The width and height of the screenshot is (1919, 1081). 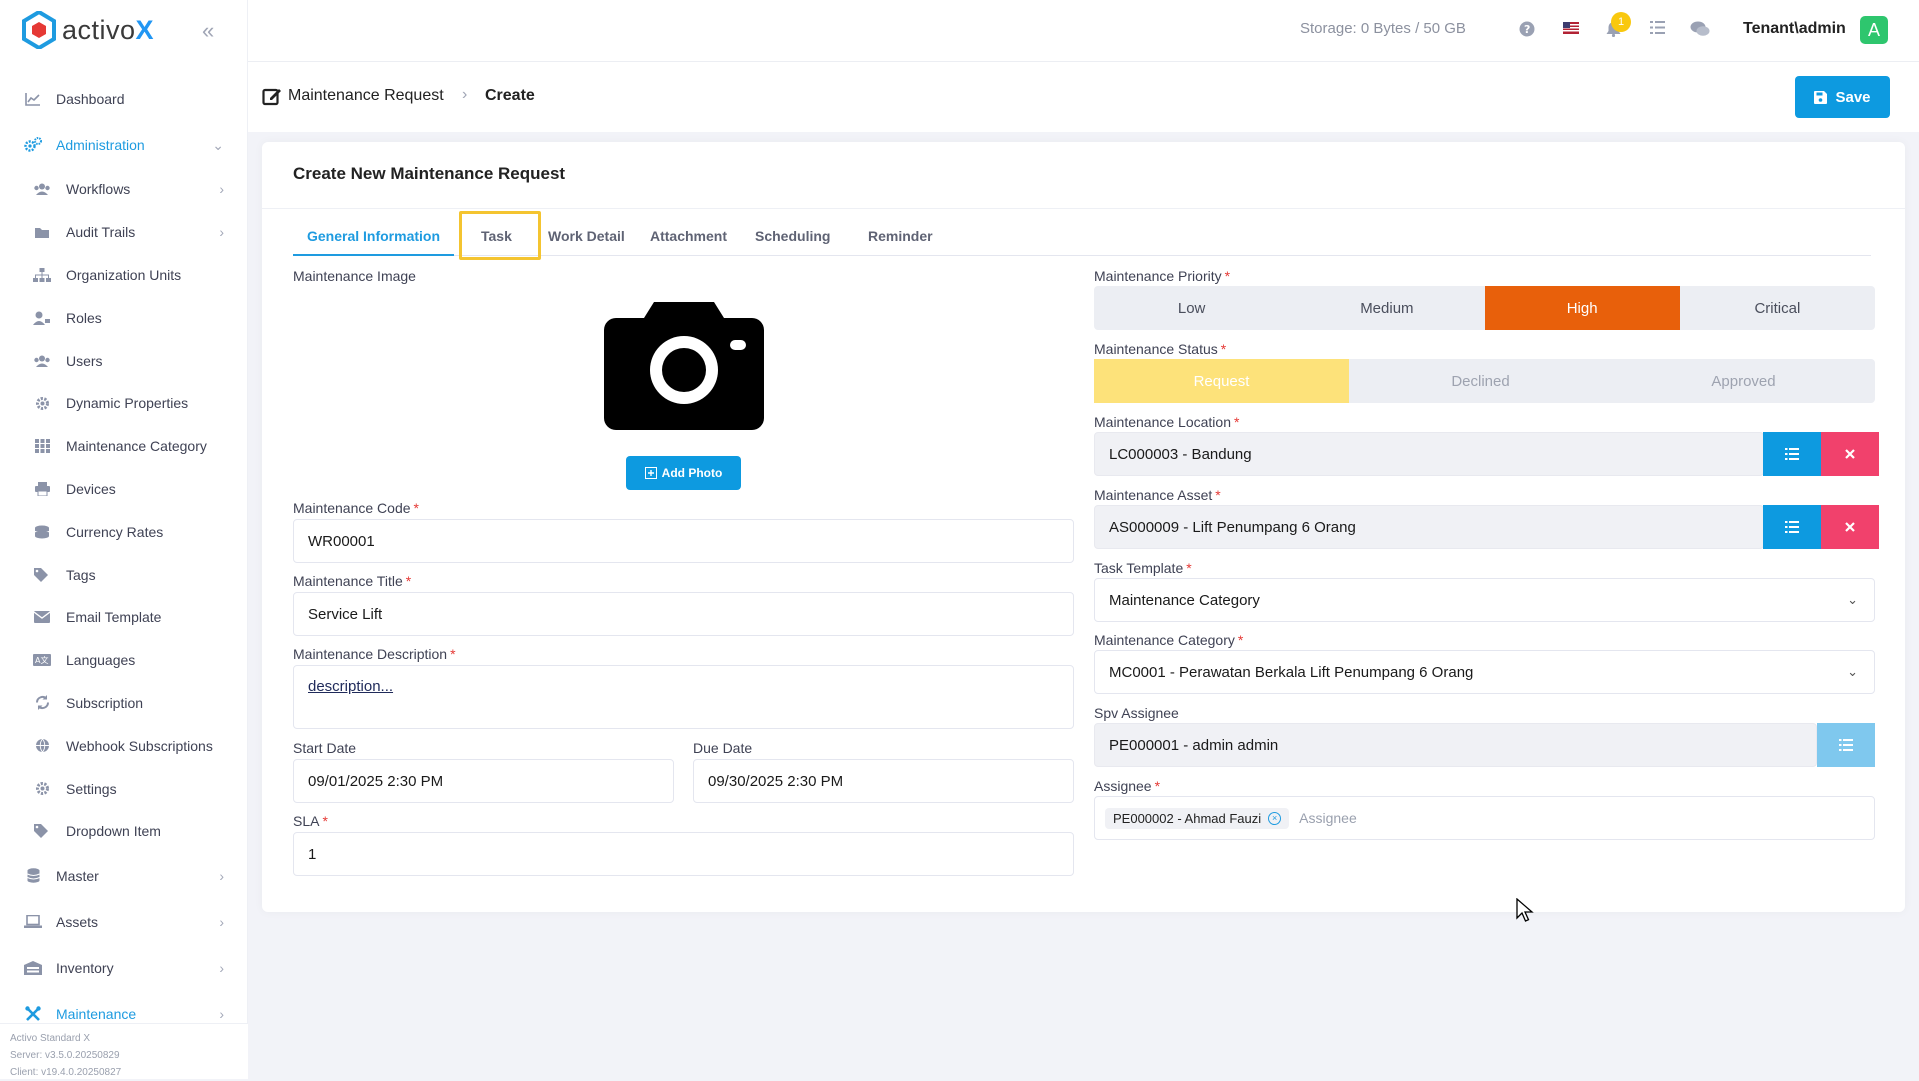 I want to click on asset-clear-button, so click(x=1850, y=527).